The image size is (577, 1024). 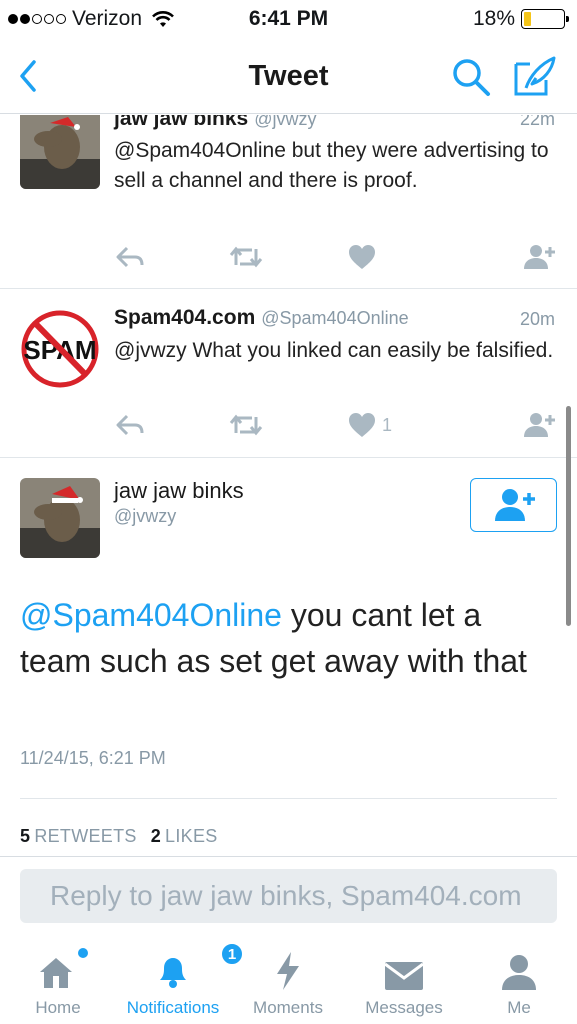 I want to click on retweets-stat: 5 RETWEETS, so click(x=78, y=836).